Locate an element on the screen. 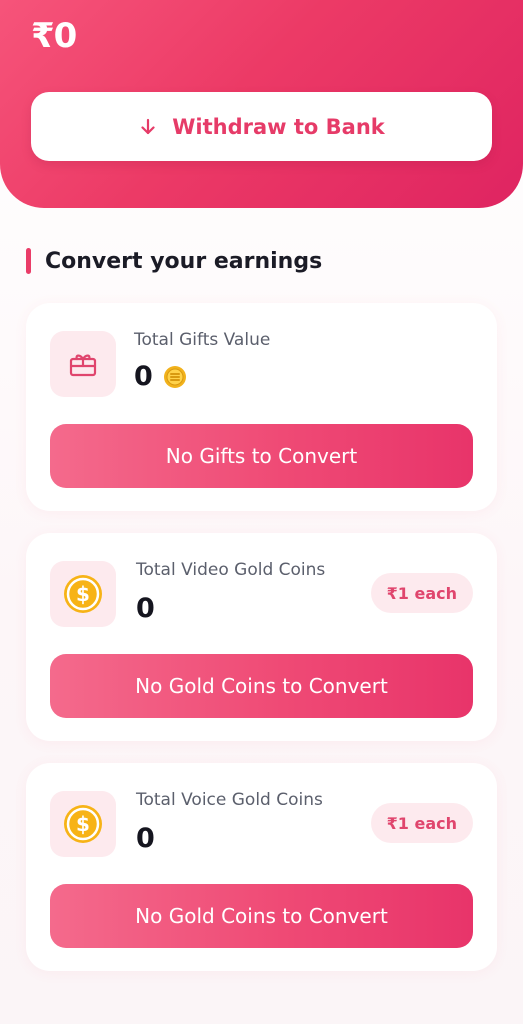 The height and width of the screenshot is (1024, 523). video-coins-label: Total Video Gold Coins is located at coordinates (231, 570).